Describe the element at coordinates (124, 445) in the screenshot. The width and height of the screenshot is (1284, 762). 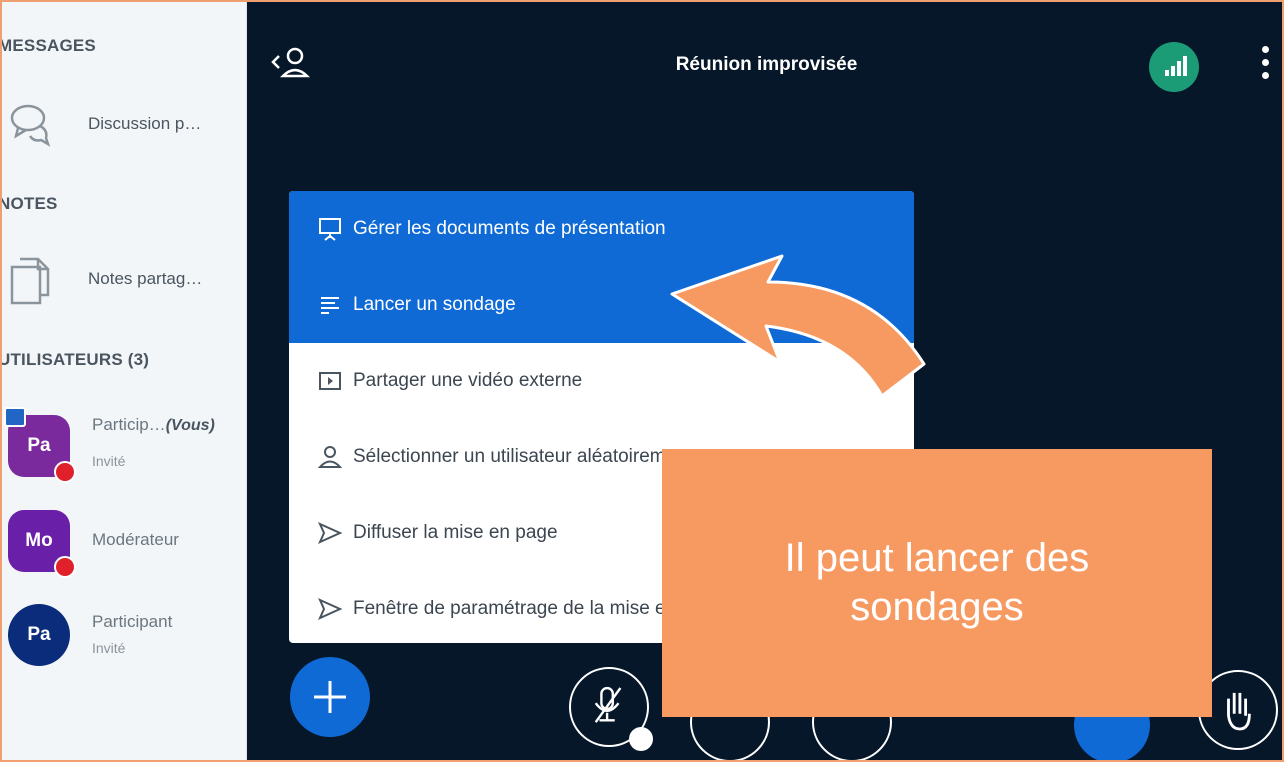
I see `user-list-item: Pa Particip…(Vous) Invité` at that location.